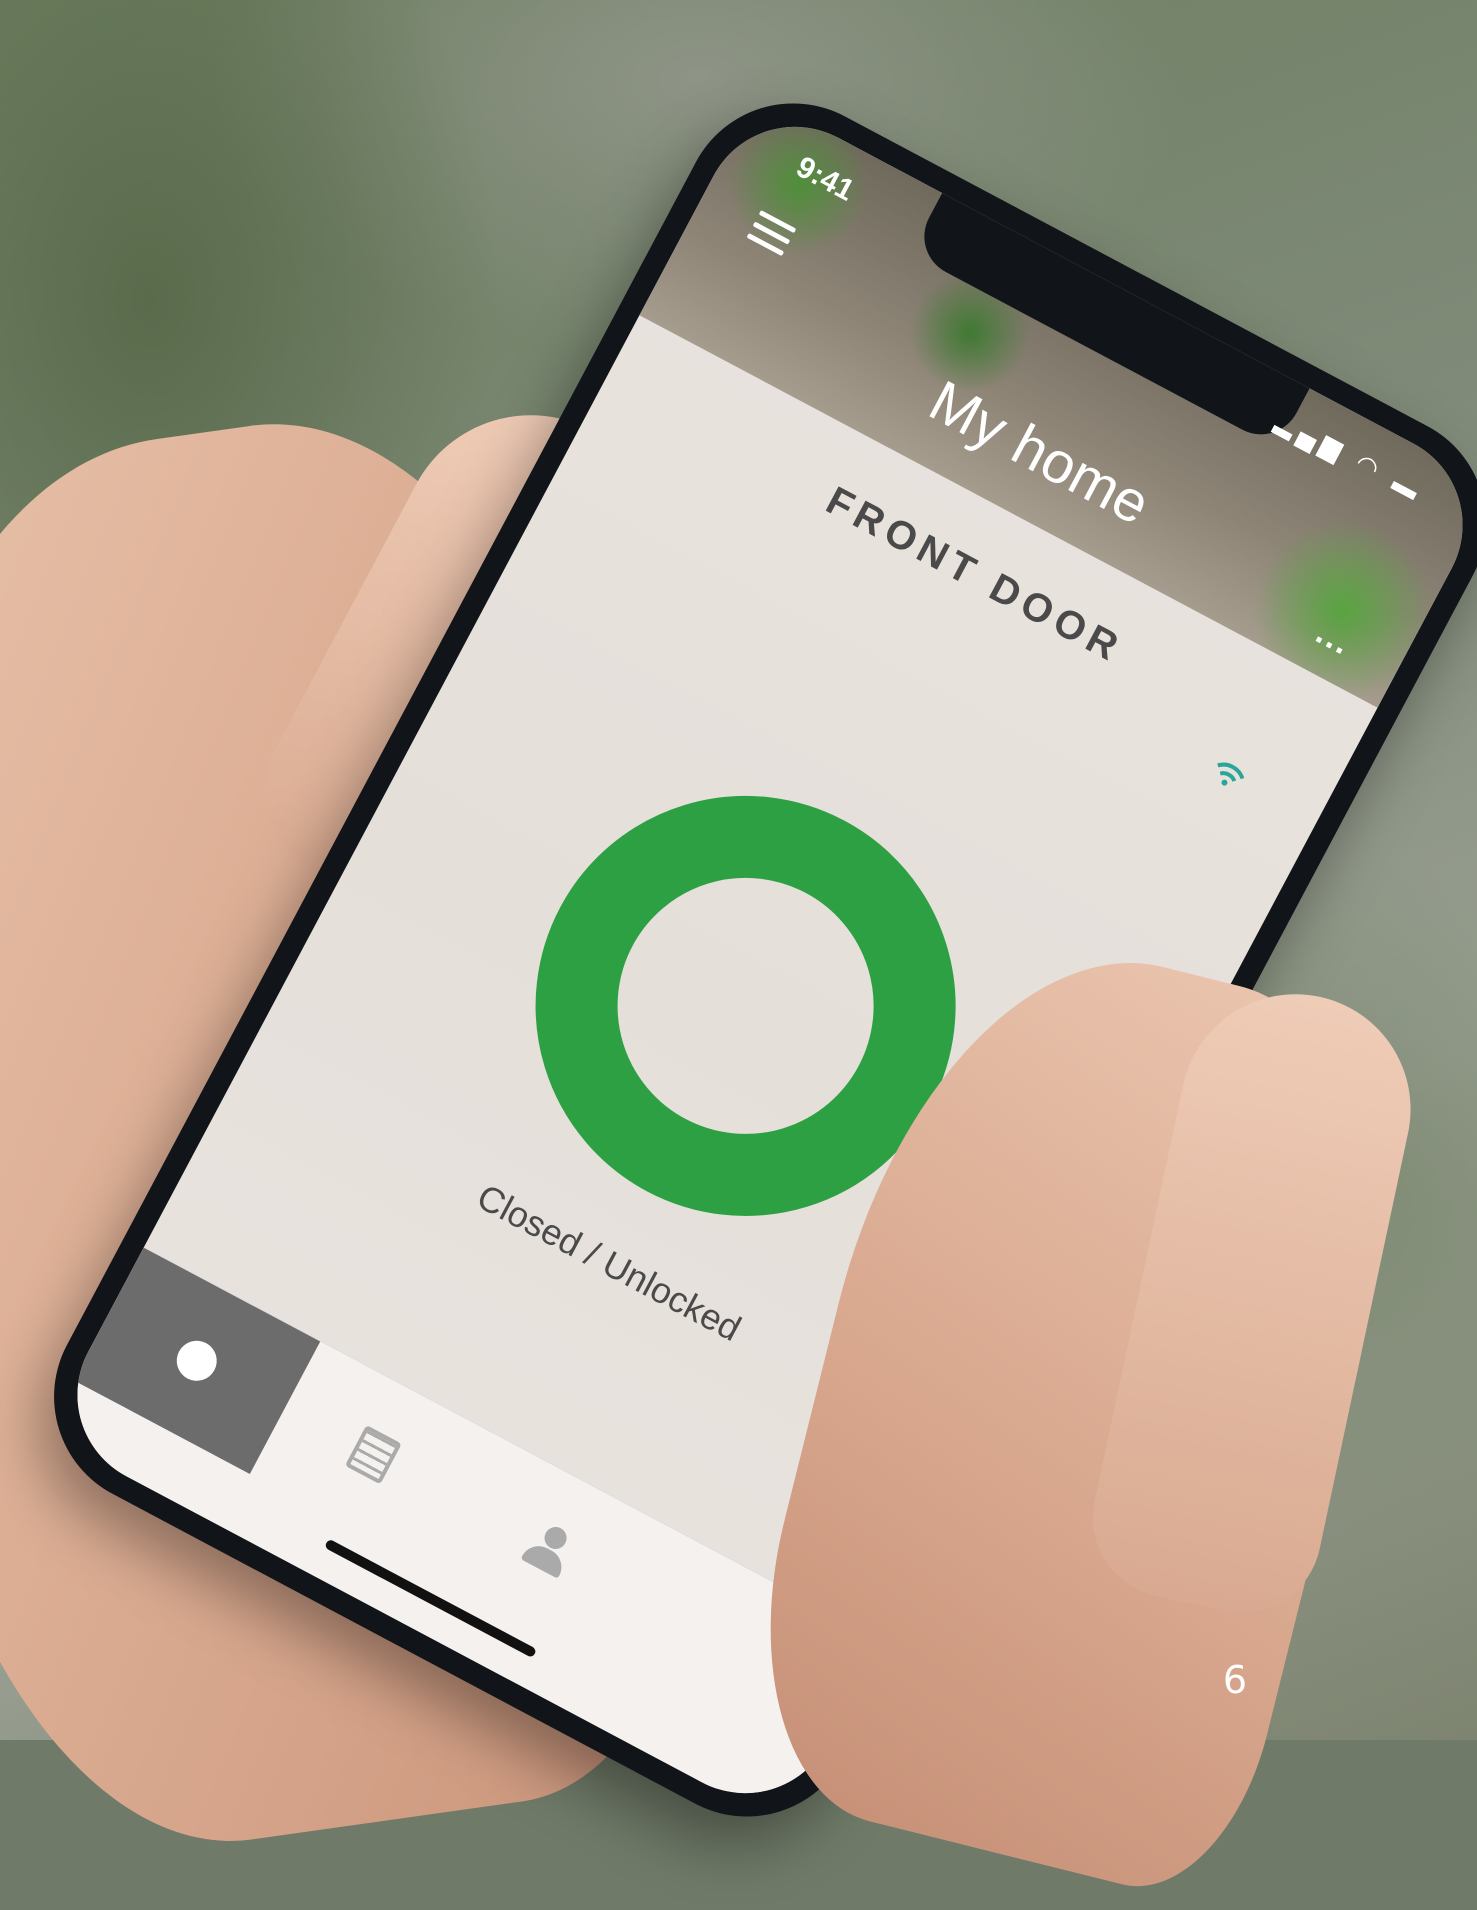 Image resolution: width=1477 pixels, height=1910 pixels. What do you see at coordinates (1234, 1680) in the screenshot?
I see `page-number: 6` at bounding box center [1234, 1680].